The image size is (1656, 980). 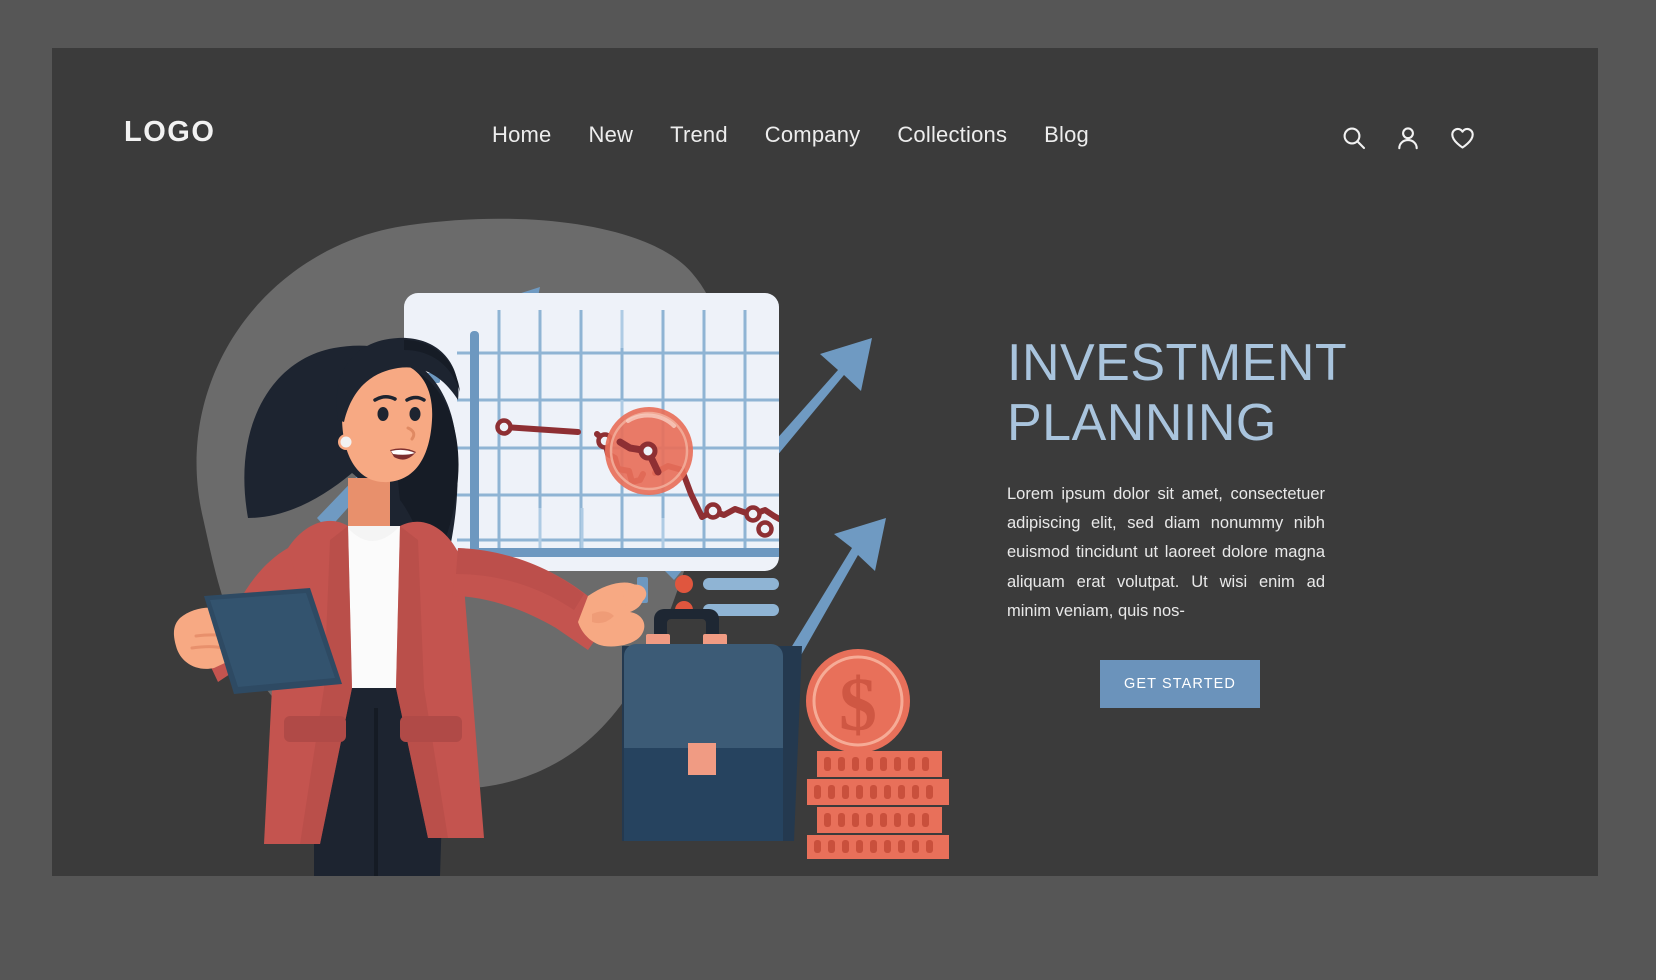 I want to click on page-title: INVESTMENT PLANNING, so click(x=1177, y=393).